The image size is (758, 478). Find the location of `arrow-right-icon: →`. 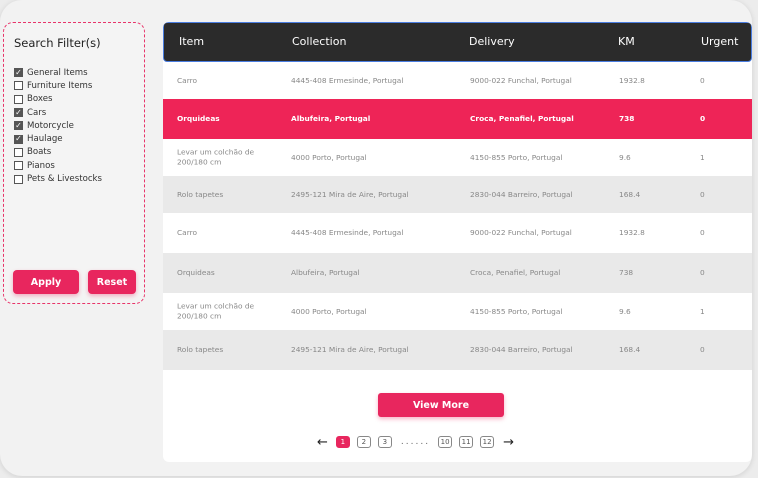

arrow-right-icon: → is located at coordinates (508, 442).